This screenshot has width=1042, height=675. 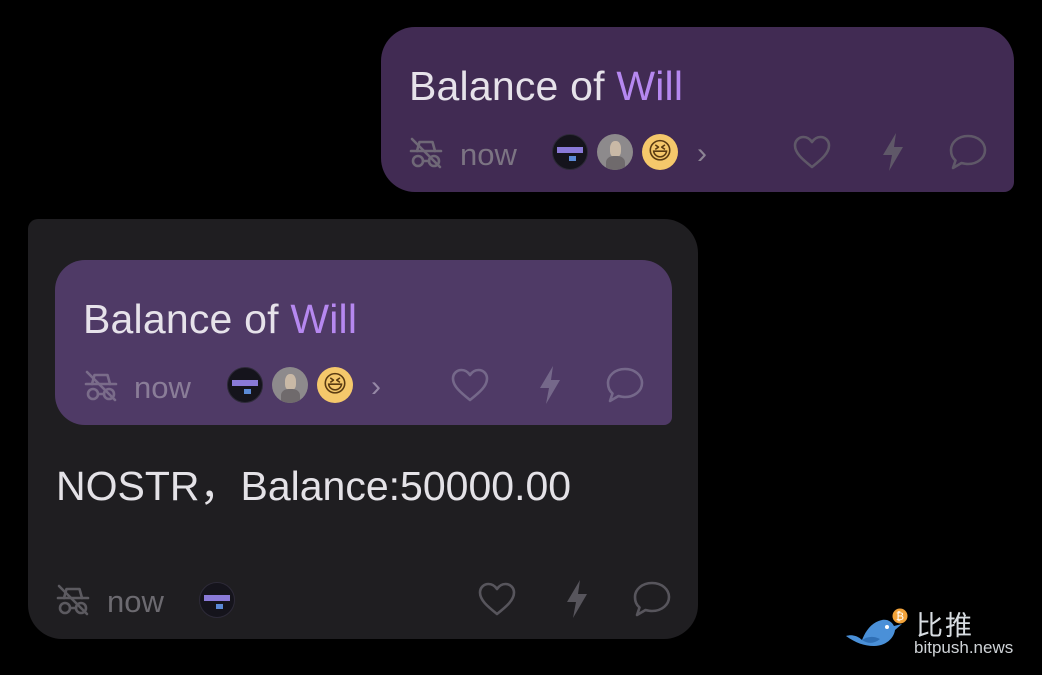 What do you see at coordinates (363, 342) in the screenshot?
I see `quoted-message: Balance of Will now 😆 ›` at bounding box center [363, 342].